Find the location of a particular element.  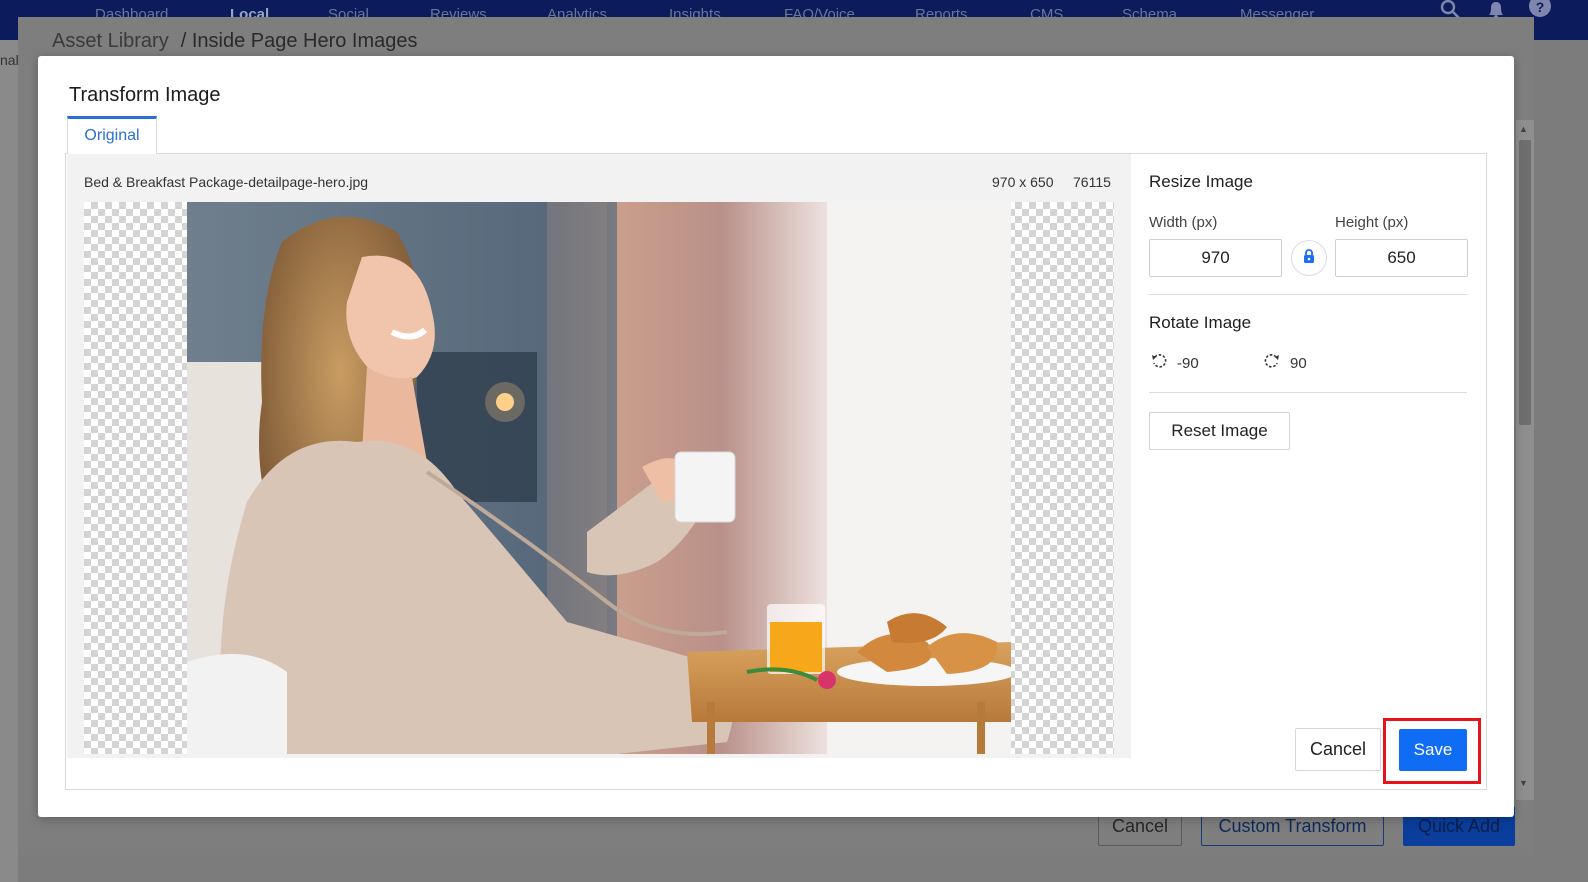

rotate-left-icon is located at coordinates (1159, 363).